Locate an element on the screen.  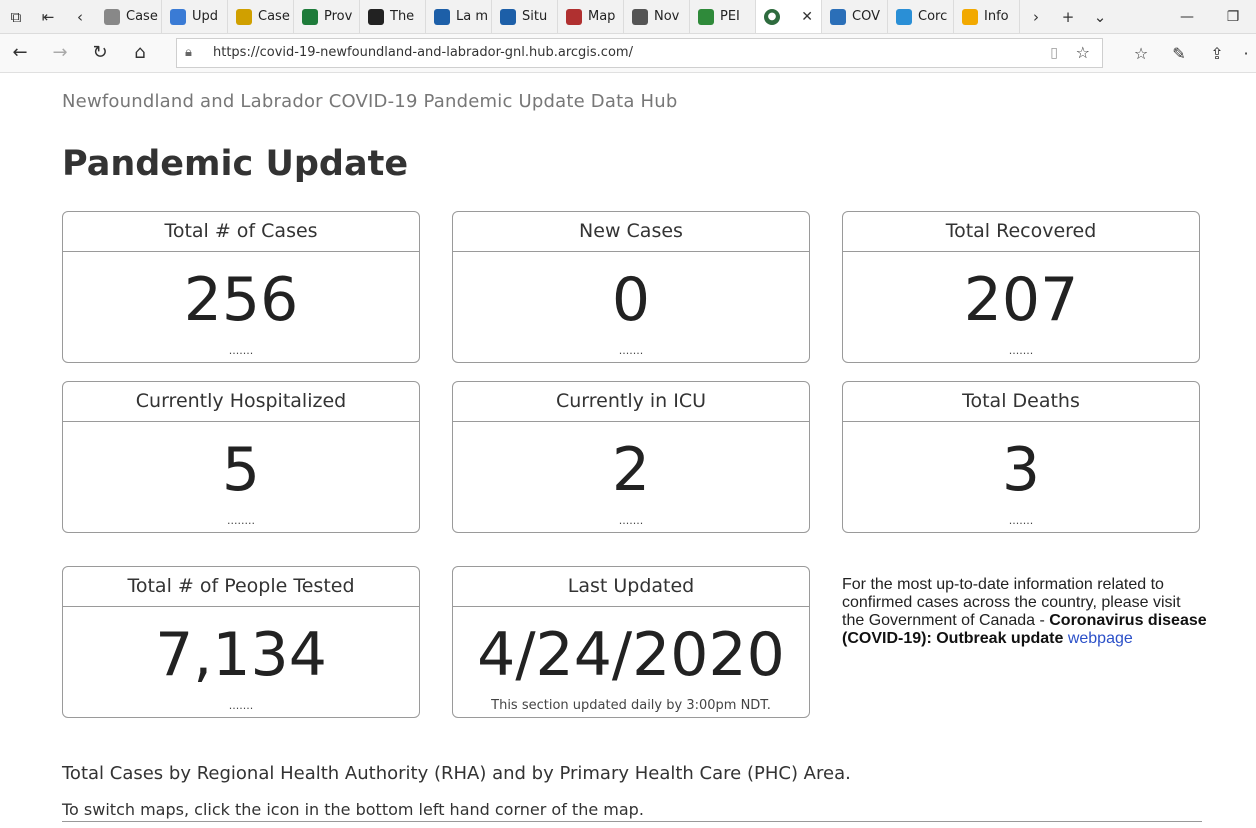
card-label: Total # of Cases is located at coordinates (241, 232).